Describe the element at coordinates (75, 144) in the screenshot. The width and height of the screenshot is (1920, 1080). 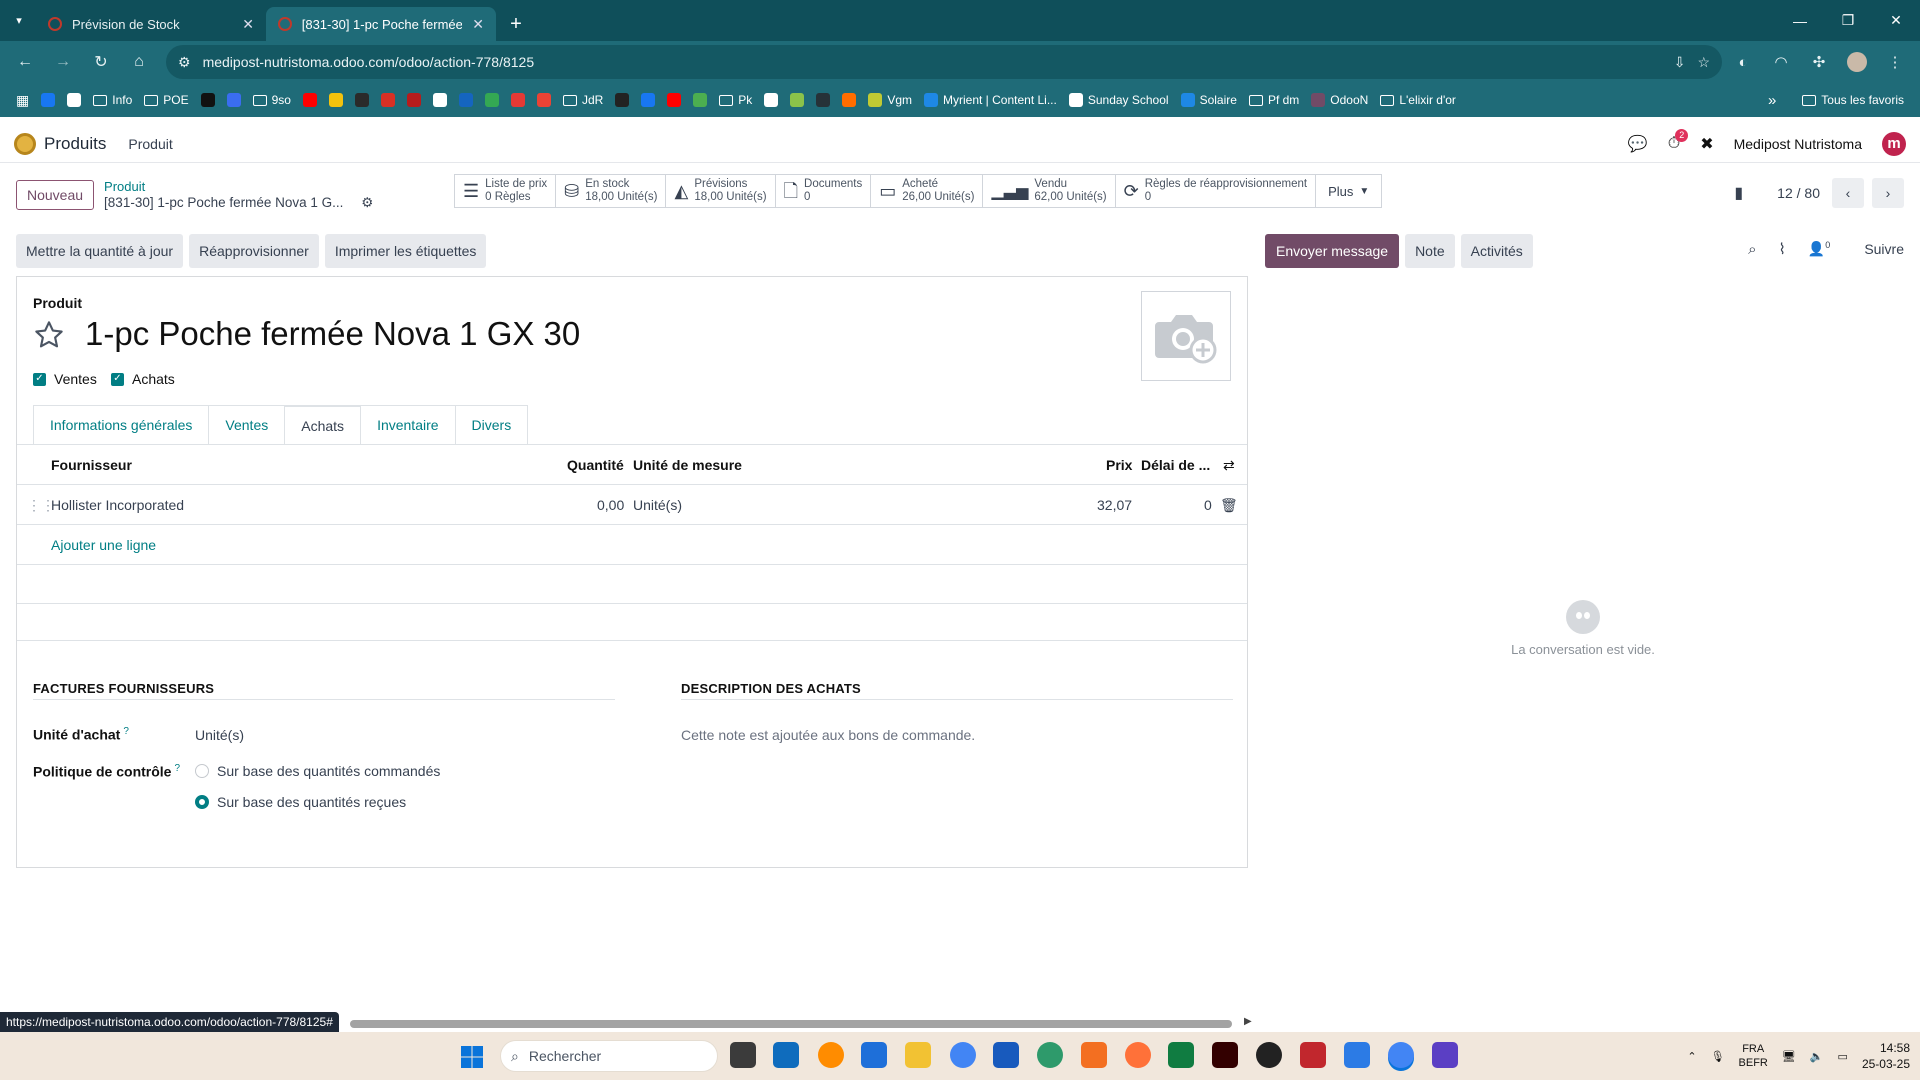
I see `app-name: Produits` at that location.